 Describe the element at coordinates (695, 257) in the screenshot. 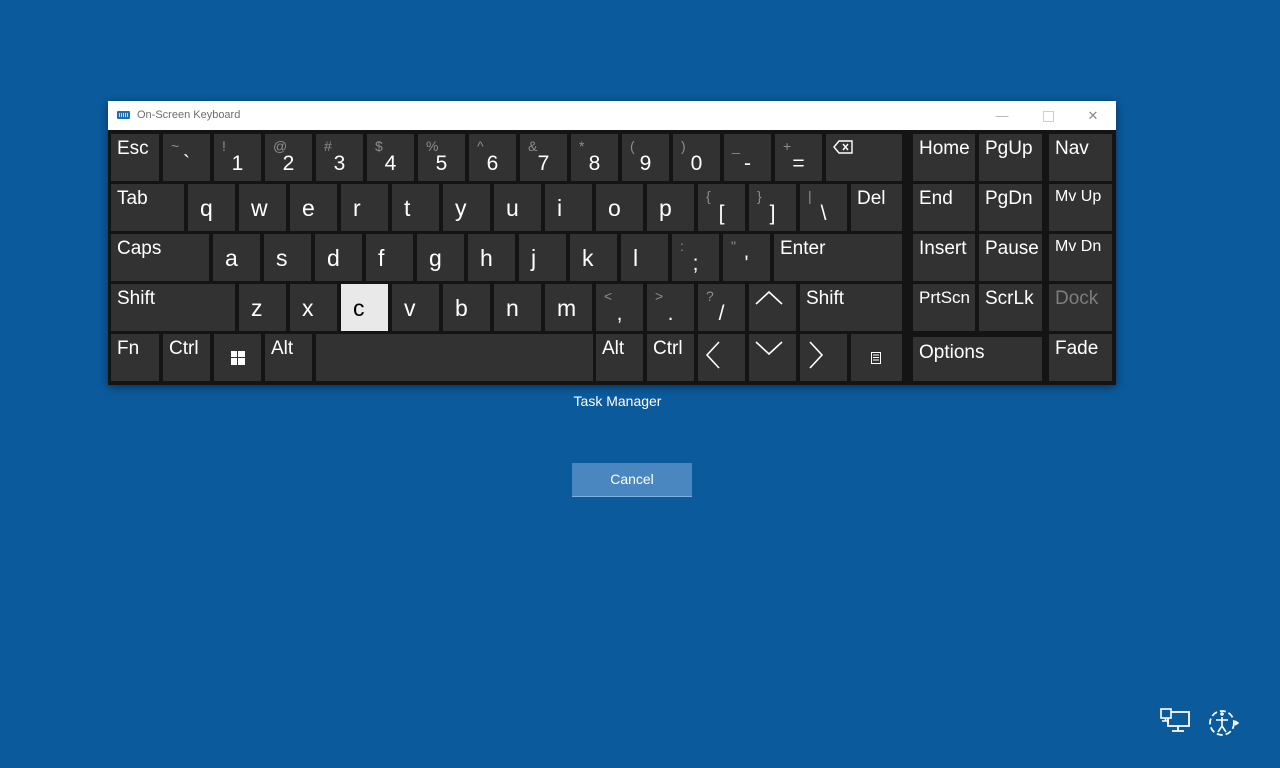

I see `key-semicolon: :;` at that location.